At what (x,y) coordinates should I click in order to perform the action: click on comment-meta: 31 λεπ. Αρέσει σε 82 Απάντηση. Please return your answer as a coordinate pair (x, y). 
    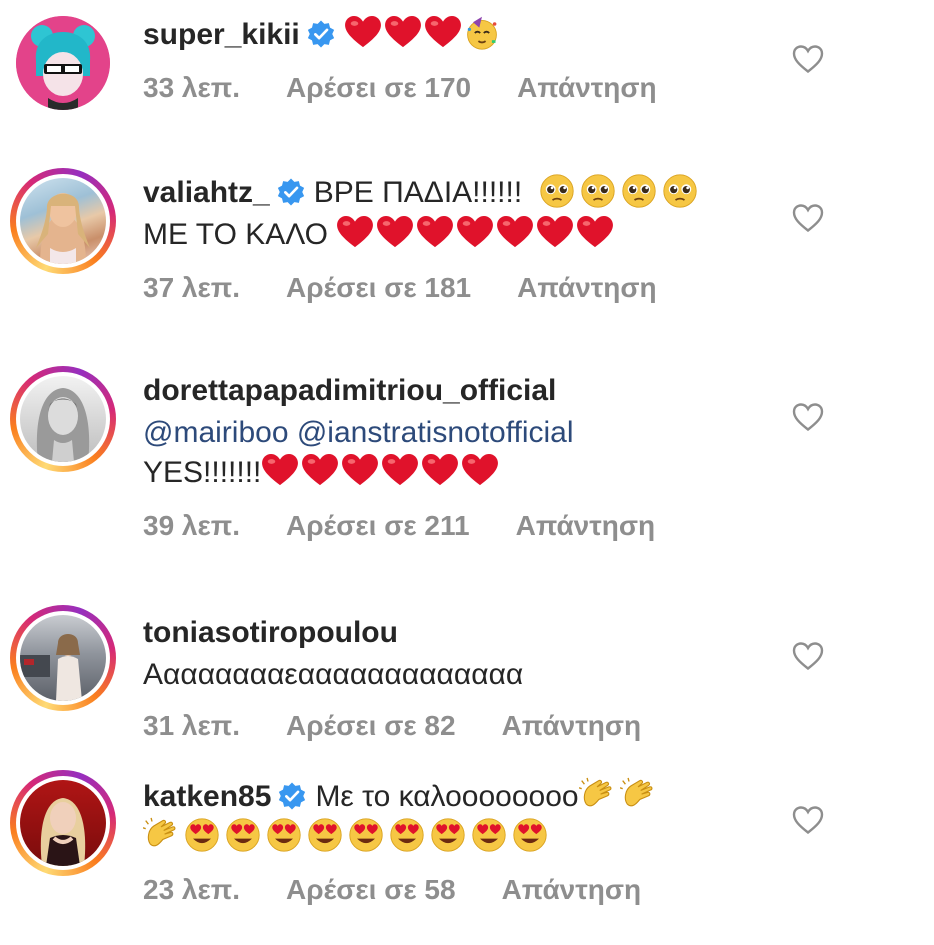
    Looking at the image, I should click on (415, 726).